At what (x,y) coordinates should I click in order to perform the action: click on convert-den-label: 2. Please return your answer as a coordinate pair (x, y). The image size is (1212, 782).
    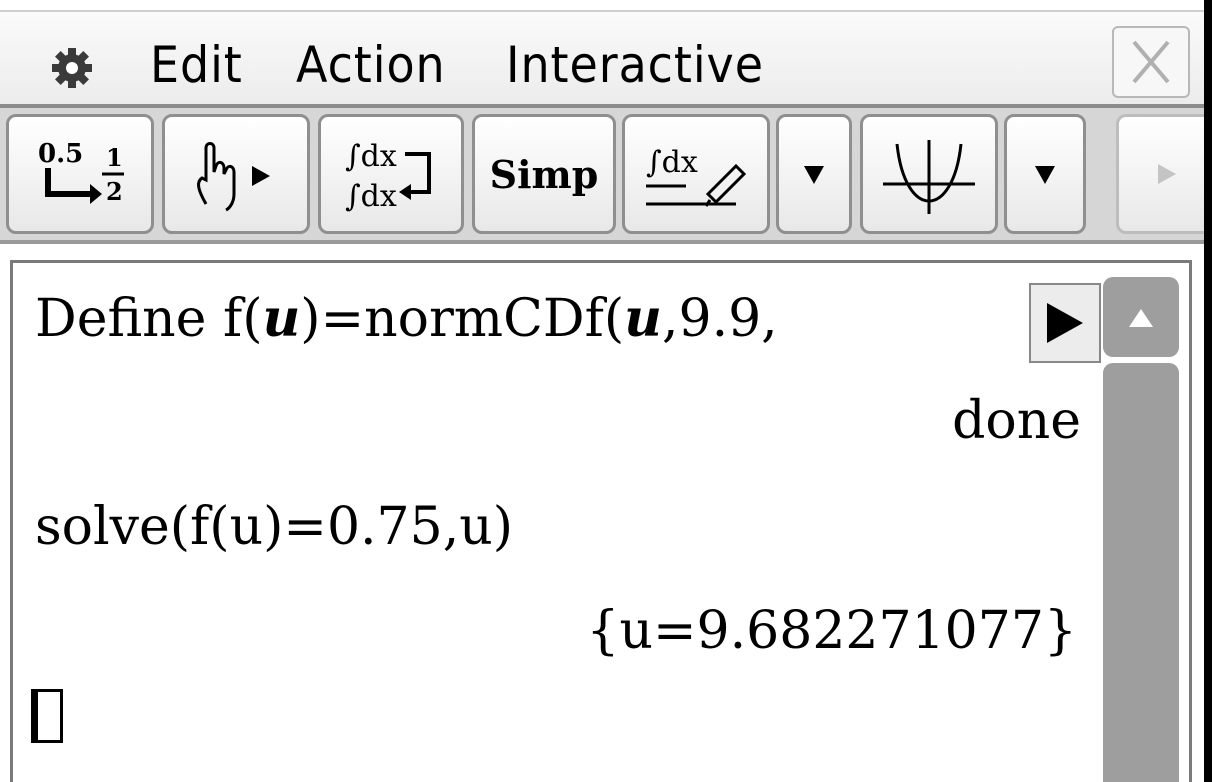
    Looking at the image, I should click on (114, 191).